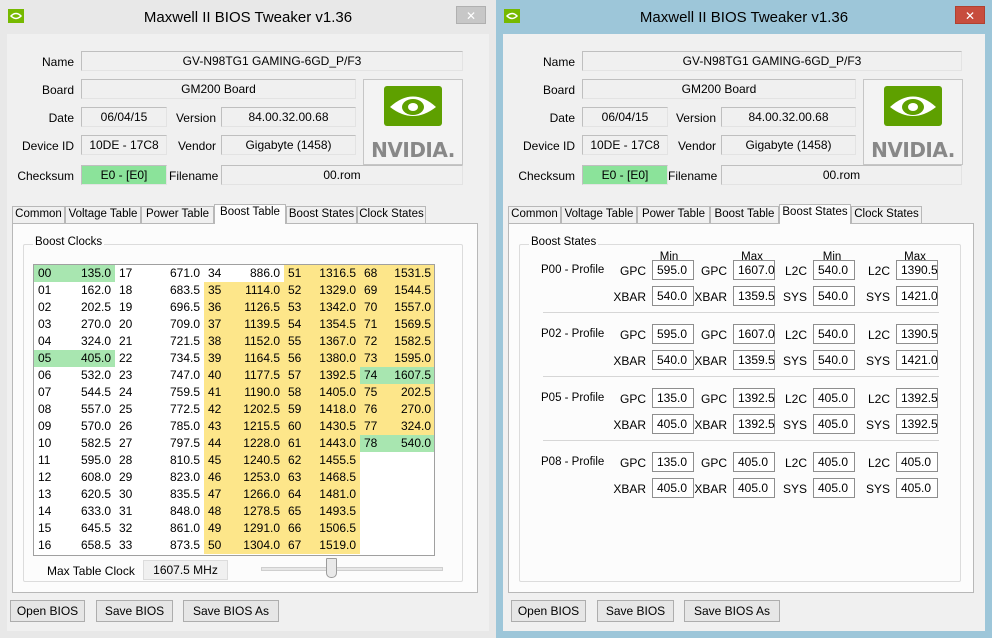 The height and width of the screenshot is (638, 992). I want to click on boost-clock-value: 1202.5, so click(255, 409).